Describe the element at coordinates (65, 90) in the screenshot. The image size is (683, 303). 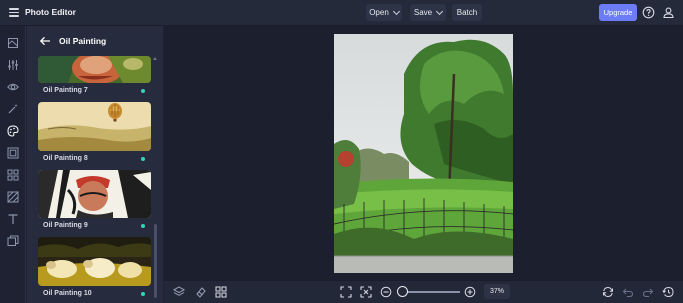
I see `effect-label: Oil Painting 7` at that location.